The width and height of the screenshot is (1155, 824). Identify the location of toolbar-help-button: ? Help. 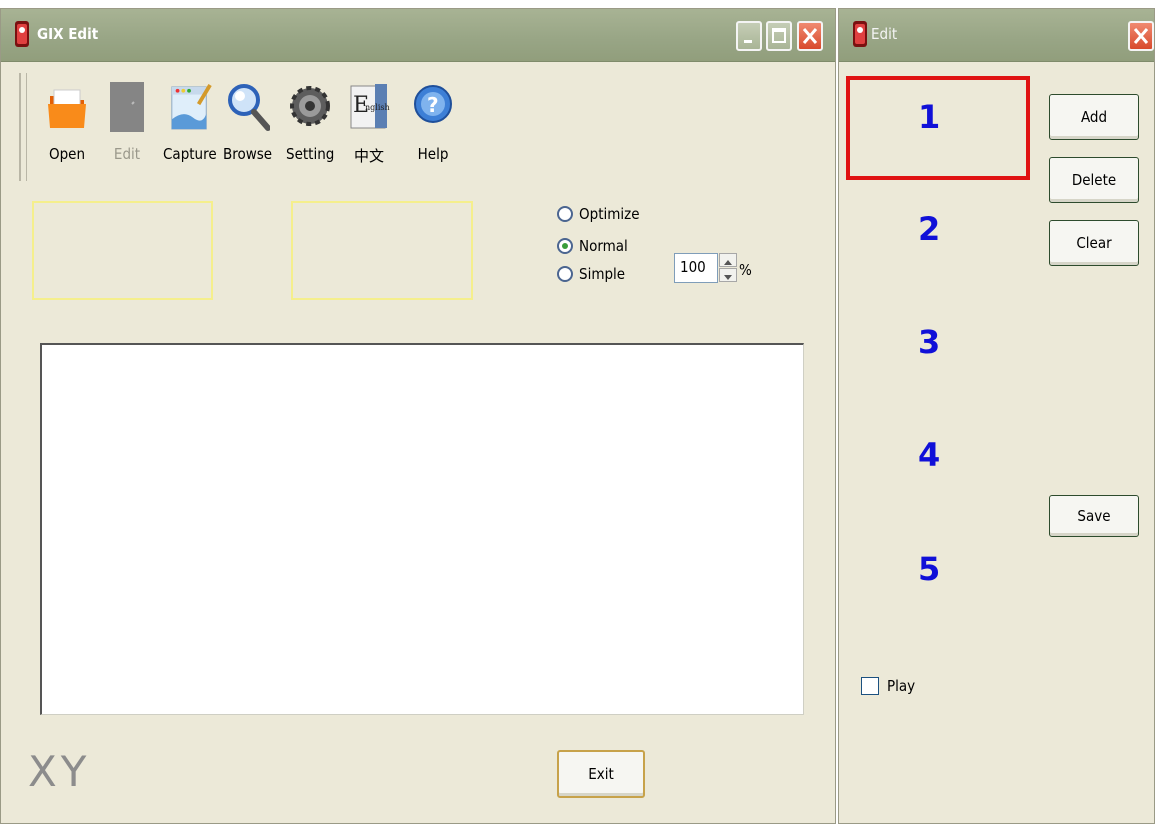
(433, 121).